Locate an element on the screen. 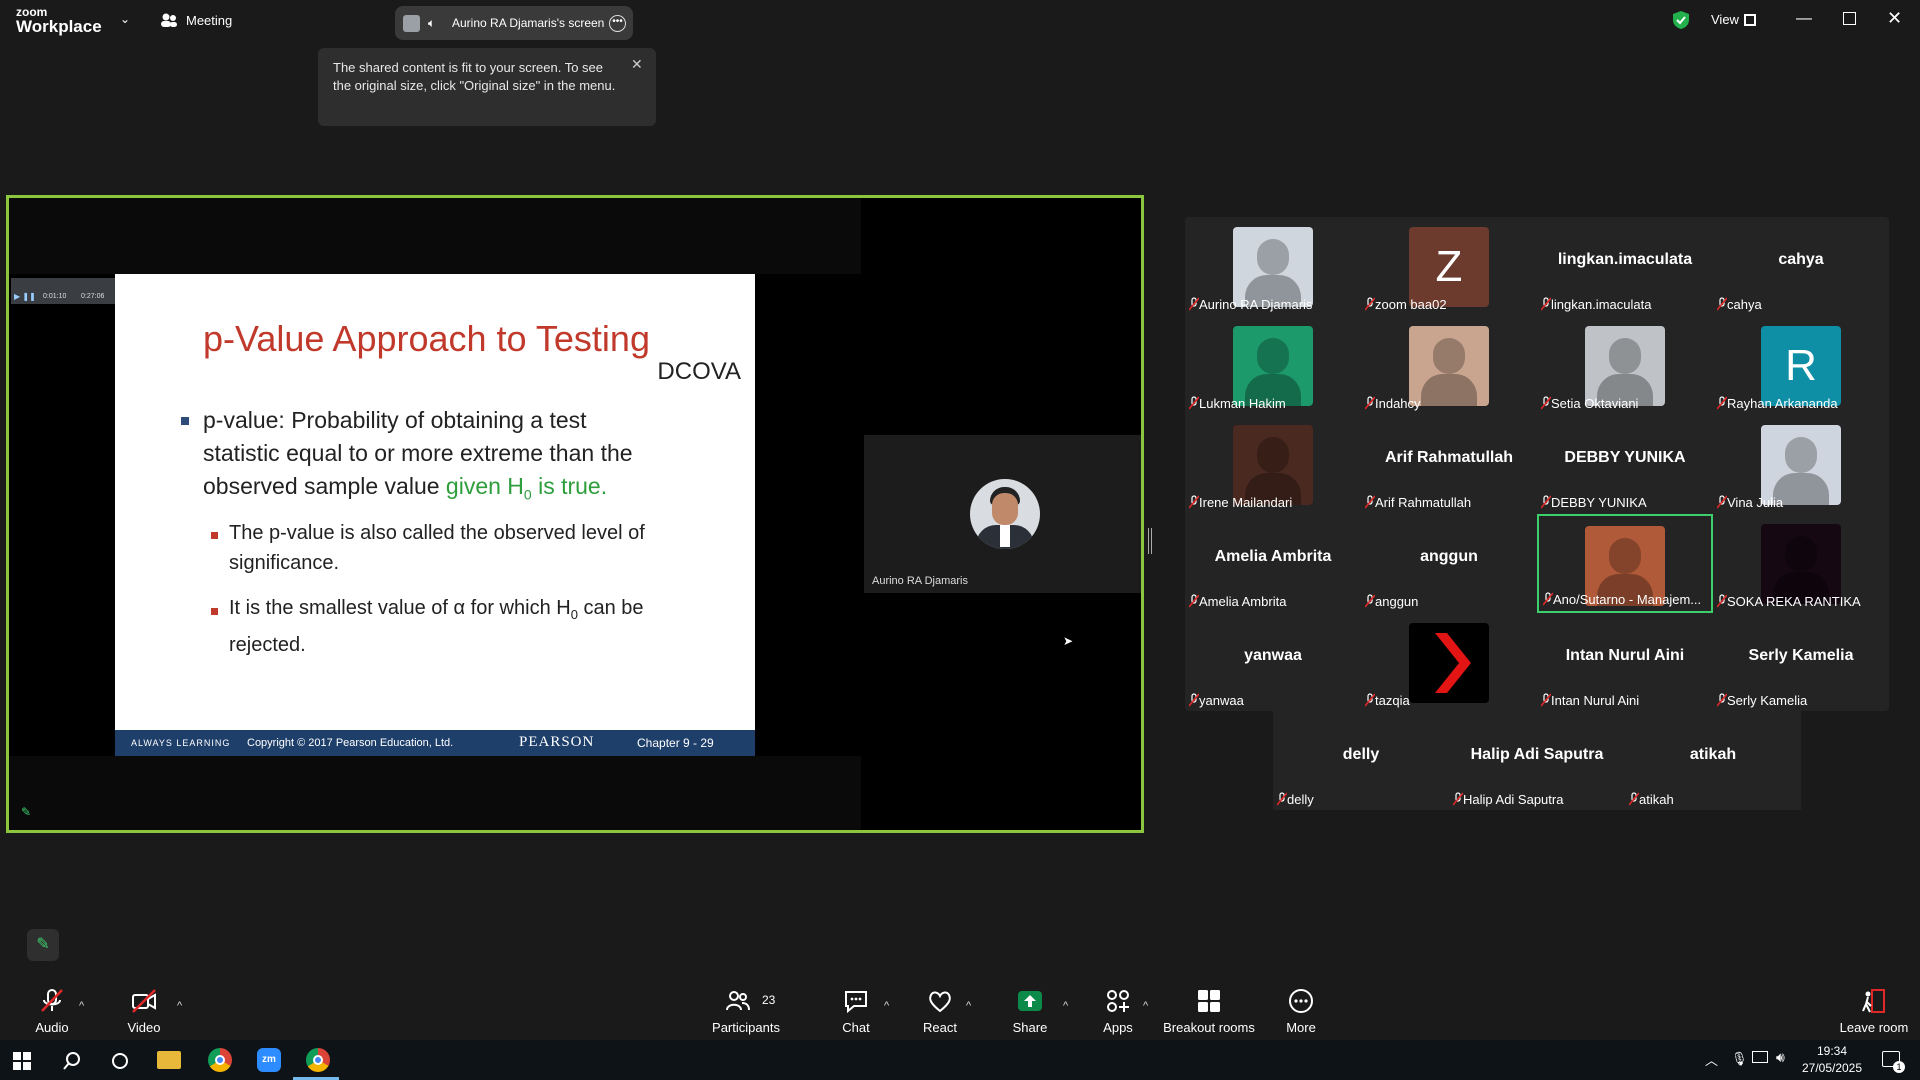 This screenshot has width=1920, height=1080. chat-button: Chat is located at coordinates (856, 1010).